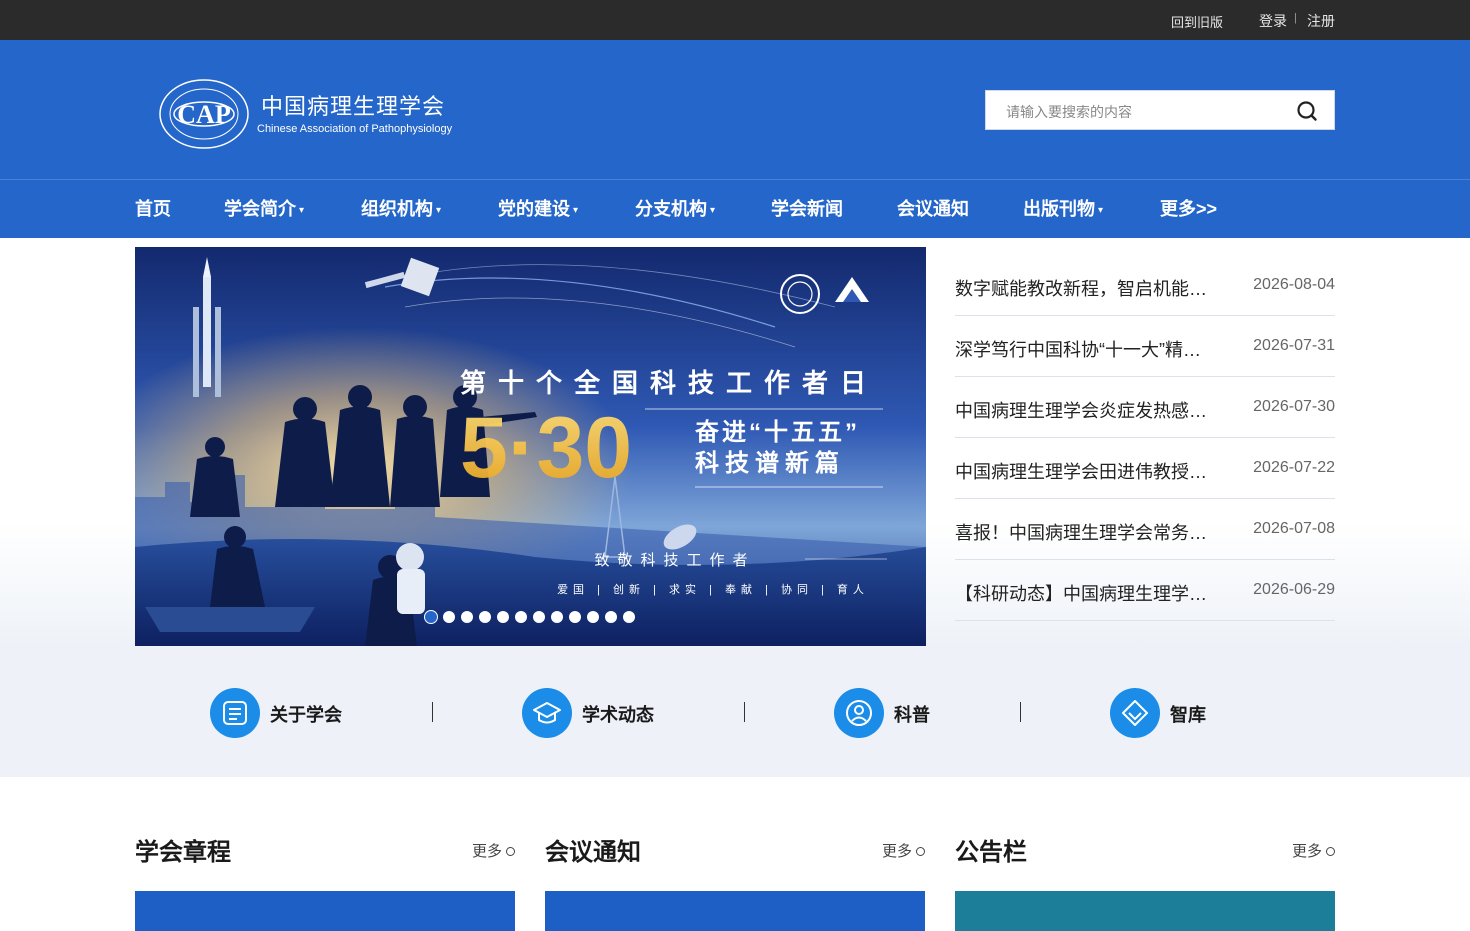 The image size is (1470, 931). I want to click on news-item: 数字赋能教改新程，智启机能… 2026-08-04, so click(1145, 285).